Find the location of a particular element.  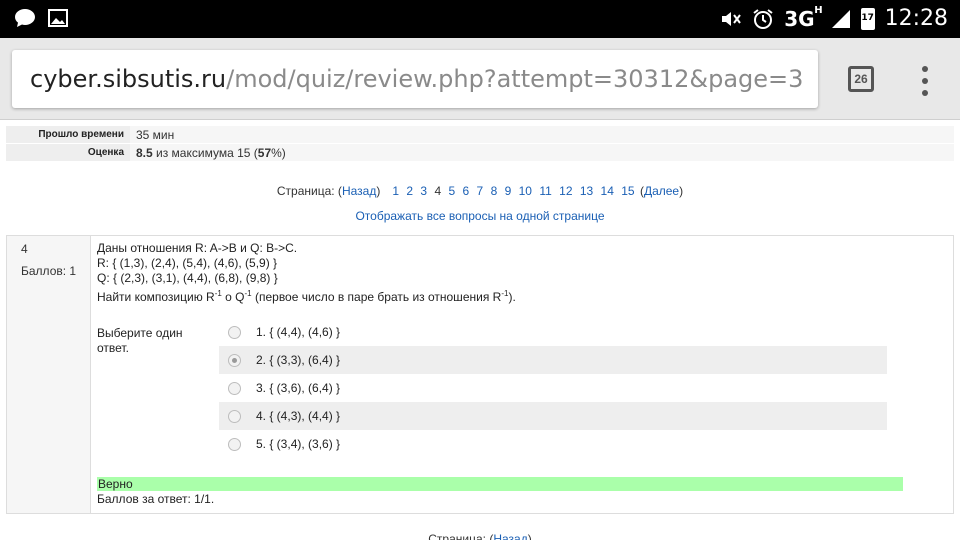

battery-icon: 17 is located at coordinates (867, 18).